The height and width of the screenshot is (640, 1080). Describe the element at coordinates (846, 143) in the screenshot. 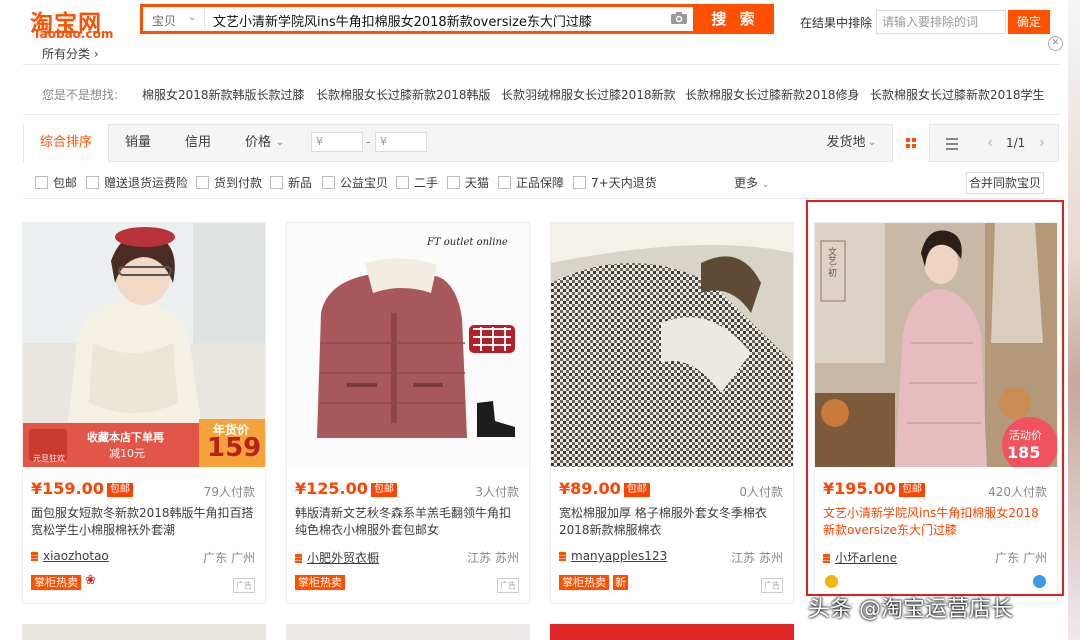

I see `ship-from-filter: 发货地` at that location.